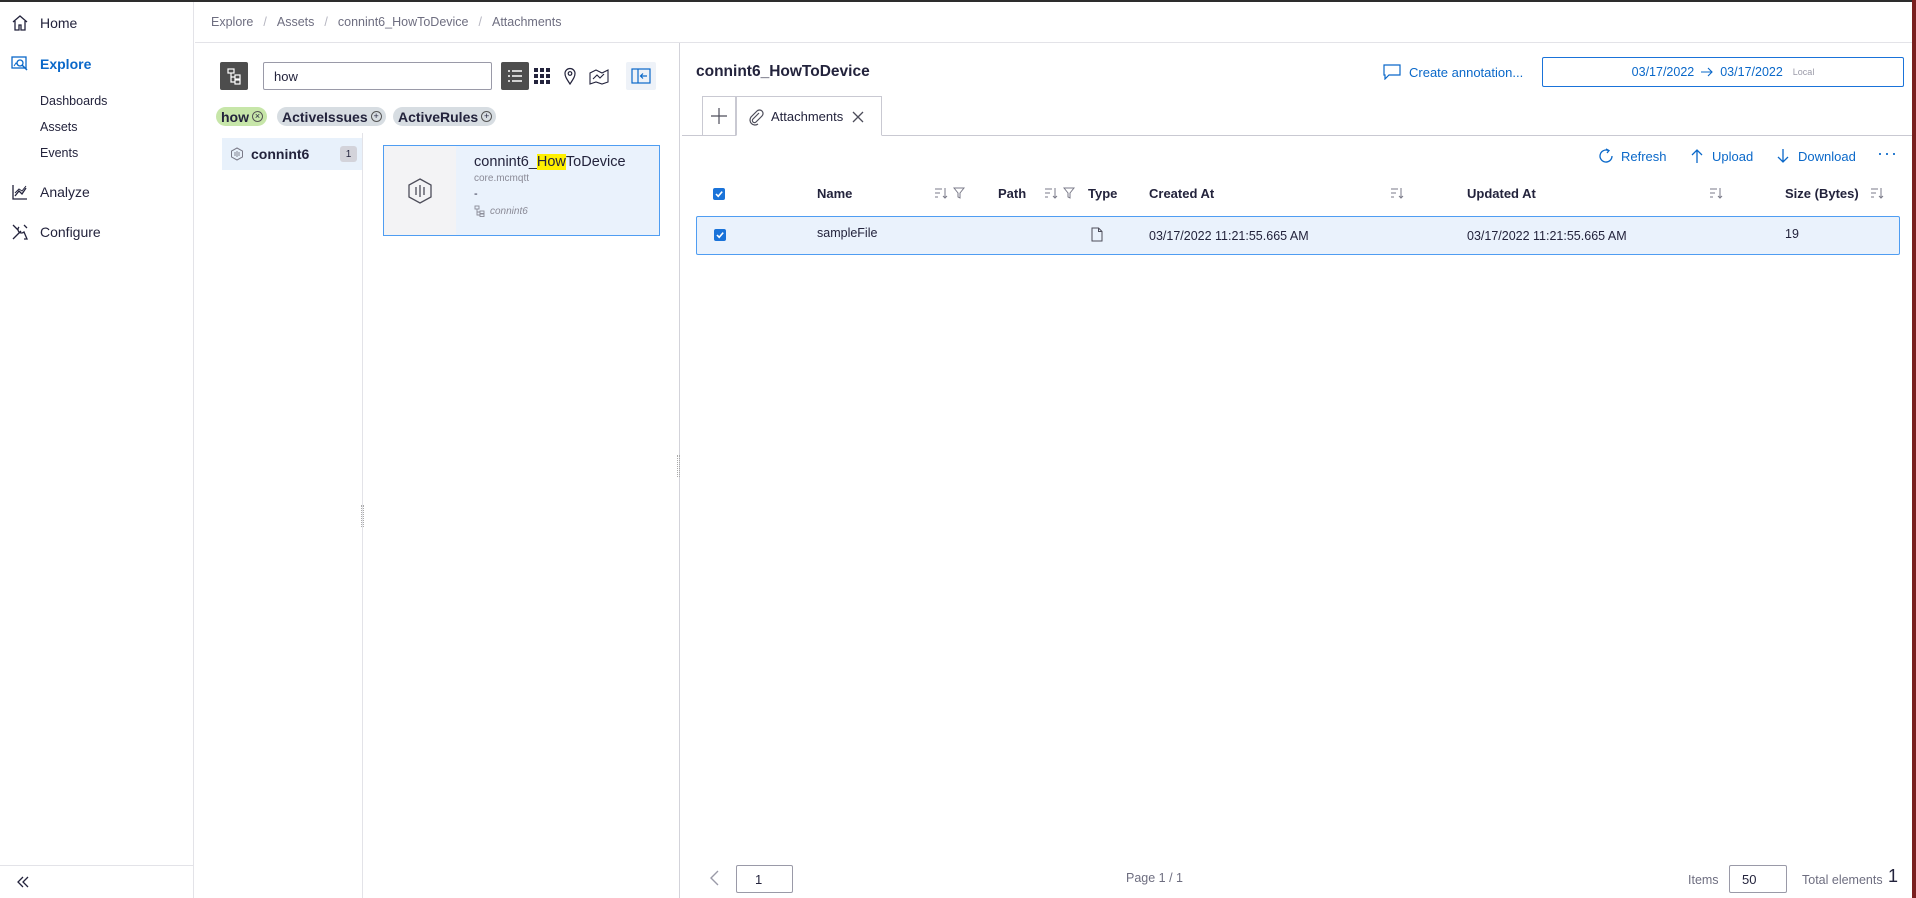 This screenshot has height=898, width=1916. Describe the element at coordinates (1707, 72) in the screenshot. I see `arrow-right-icon` at that location.